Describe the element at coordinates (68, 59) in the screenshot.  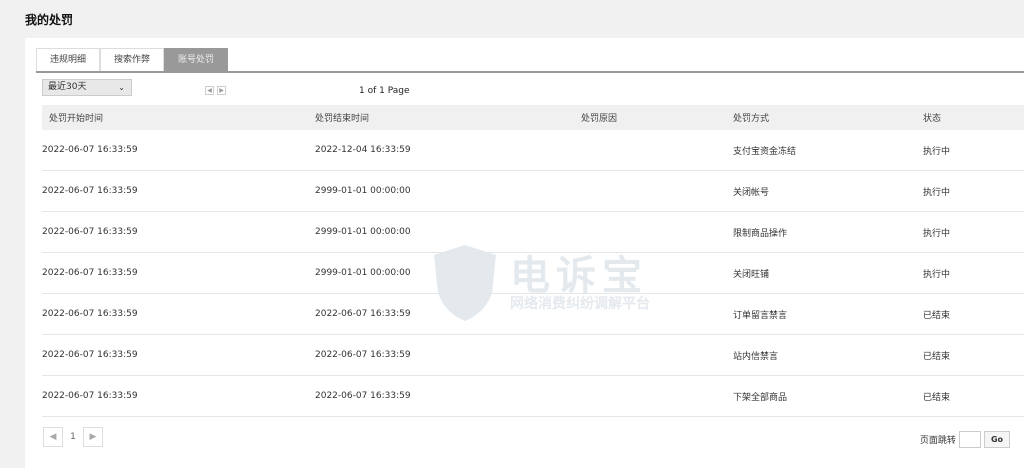
I see `tab-violation-details: 违规明细` at that location.